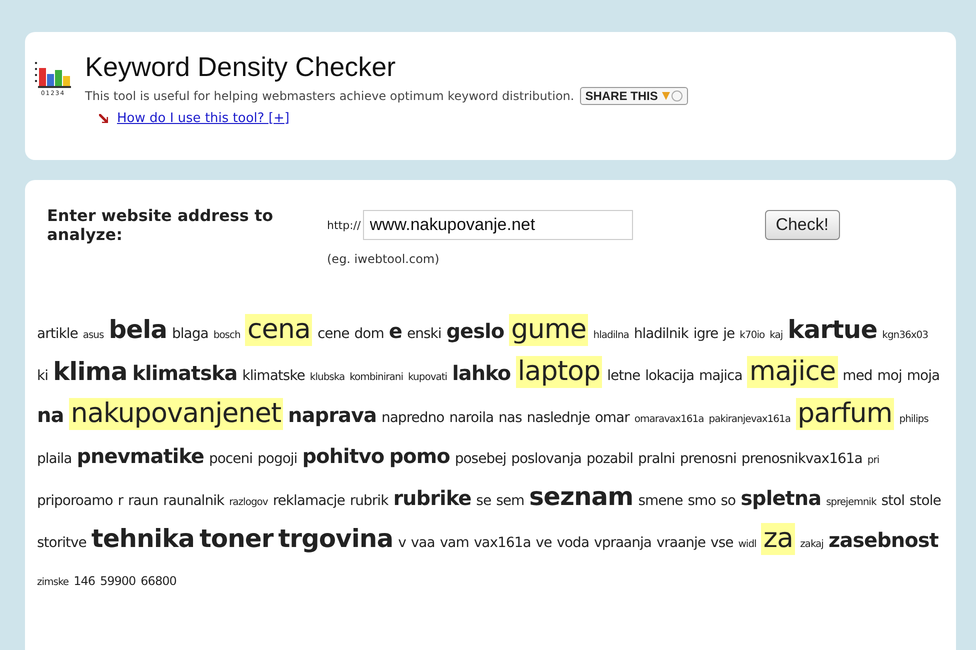  What do you see at coordinates (708, 459) in the screenshot?
I see `keyword-tag: prenosni` at bounding box center [708, 459].